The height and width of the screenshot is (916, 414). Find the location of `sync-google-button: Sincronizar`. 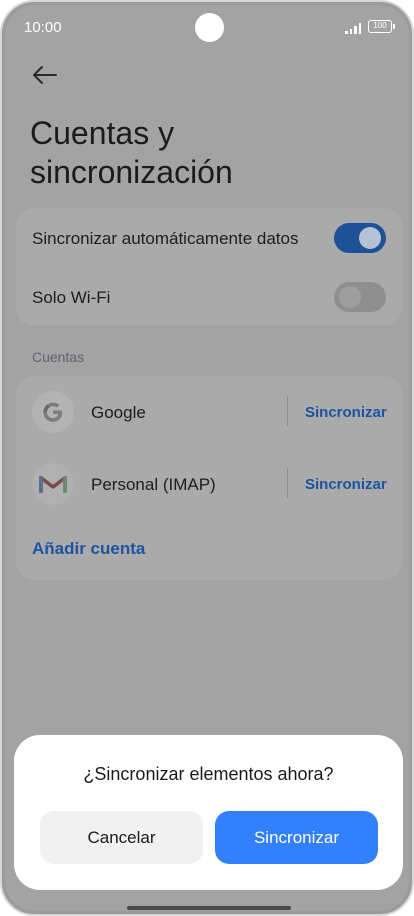

sync-google-button: Sincronizar is located at coordinates (346, 412).